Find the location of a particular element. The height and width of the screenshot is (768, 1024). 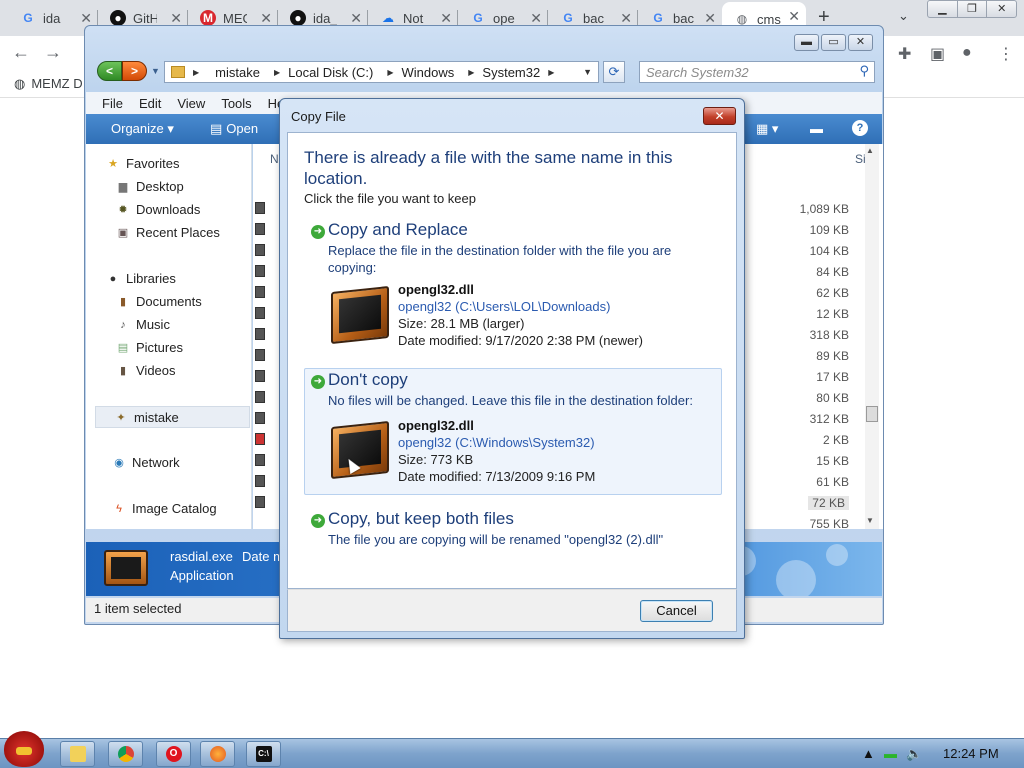

breadcrumb-item: ▶ System32 ▶ is located at coordinates (512, 72).